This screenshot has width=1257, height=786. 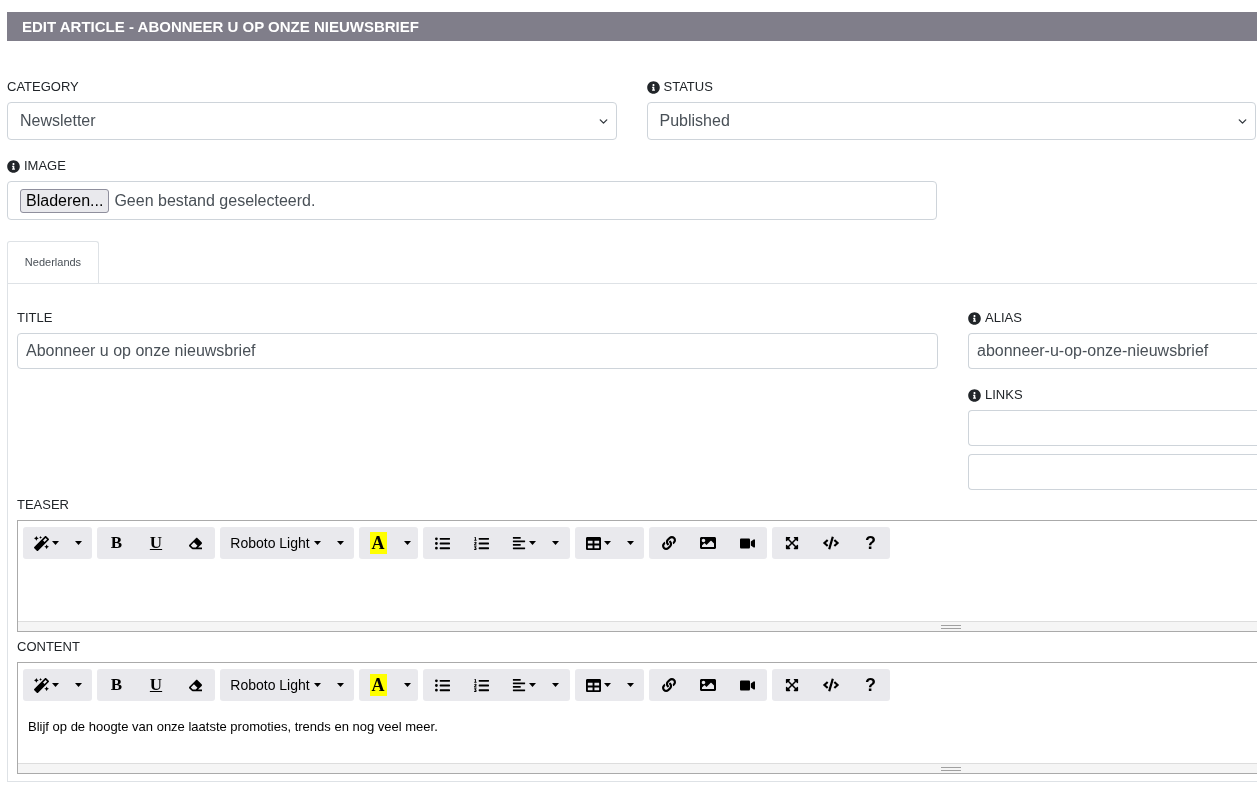 I want to click on field-label: TEASER, so click(x=43, y=505).